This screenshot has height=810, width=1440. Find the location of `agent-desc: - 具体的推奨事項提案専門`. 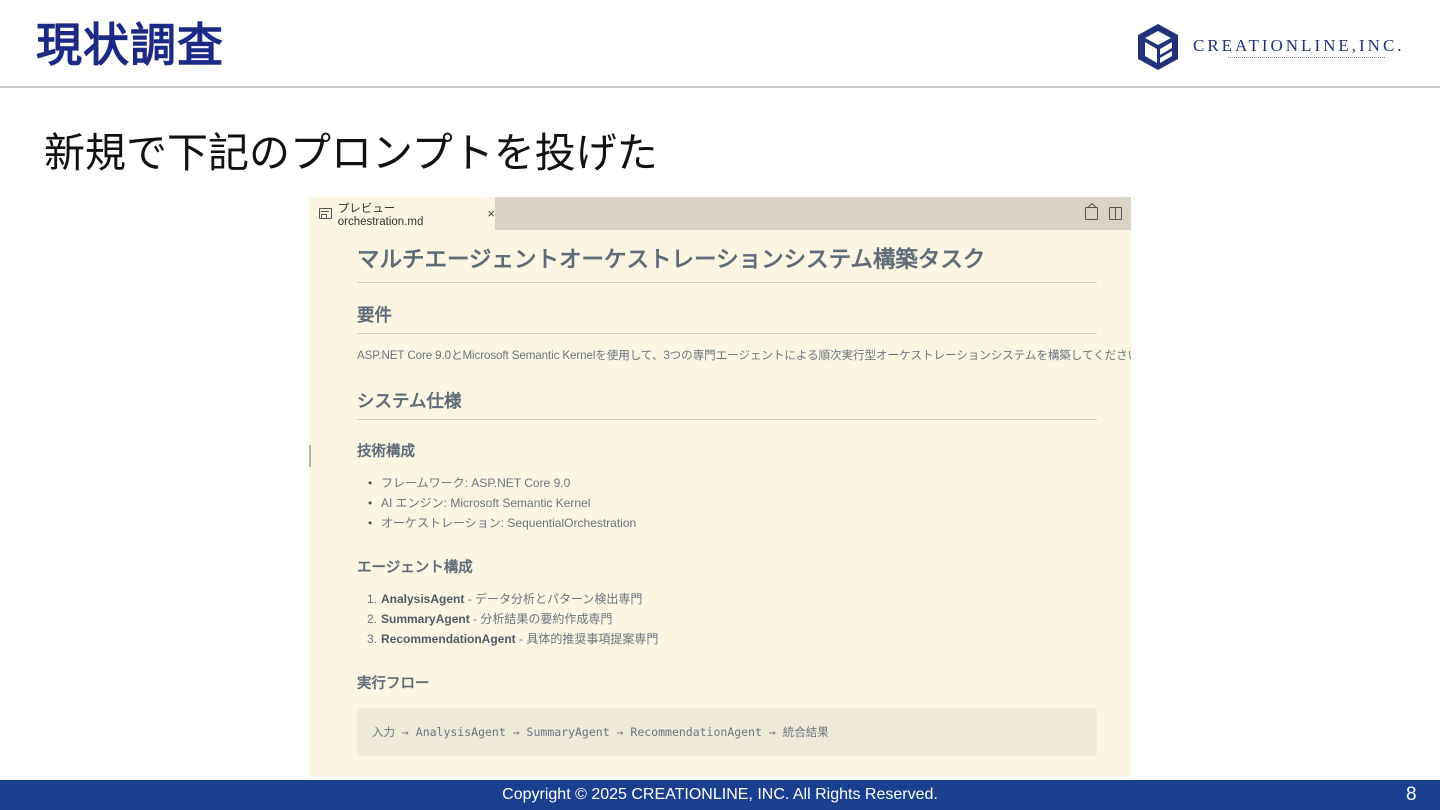

agent-desc: - 具体的推奨事項提案専門 is located at coordinates (587, 639).